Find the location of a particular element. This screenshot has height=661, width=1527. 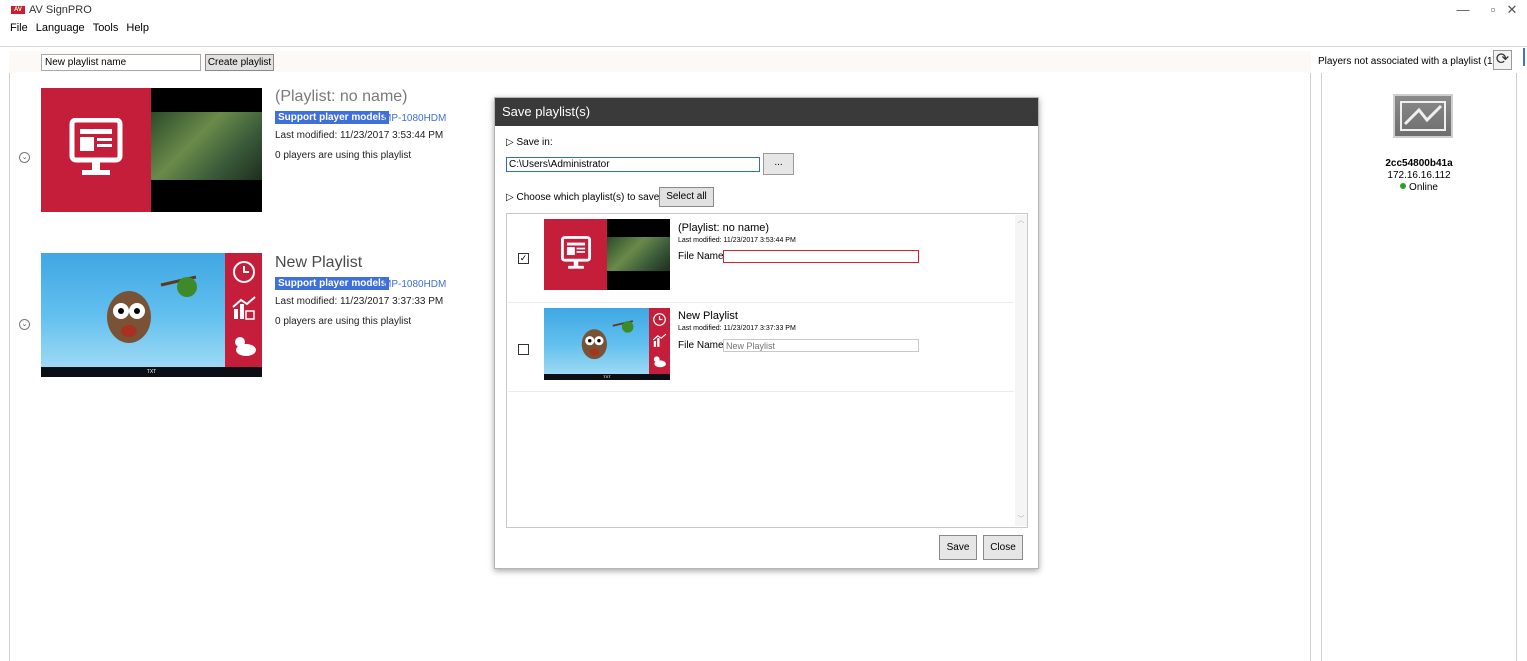

app-logo-icon: AV is located at coordinates (18, 10).